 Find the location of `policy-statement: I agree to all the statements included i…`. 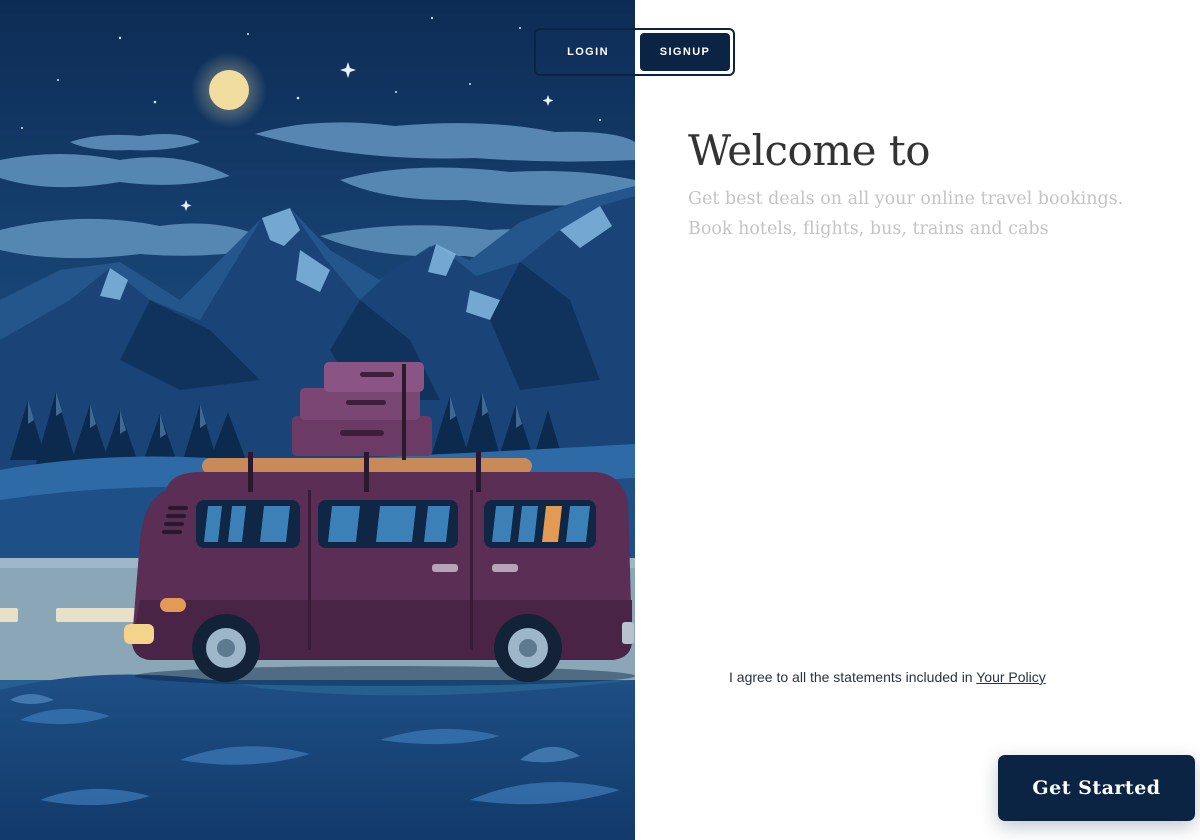

policy-statement: I agree to all the statements included i… is located at coordinates (887, 677).